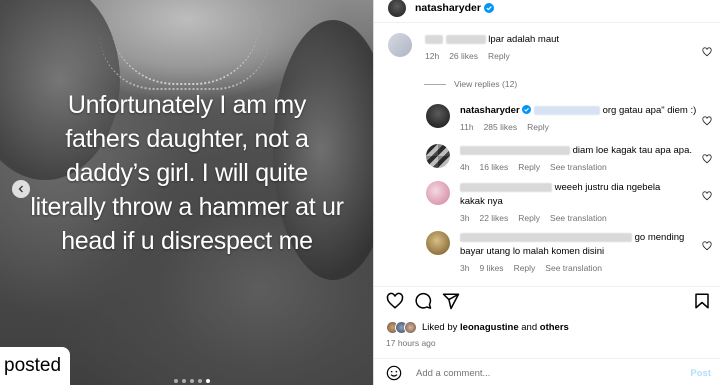 The image size is (720, 385). I want to click on post-action-bar, so click(547, 303).